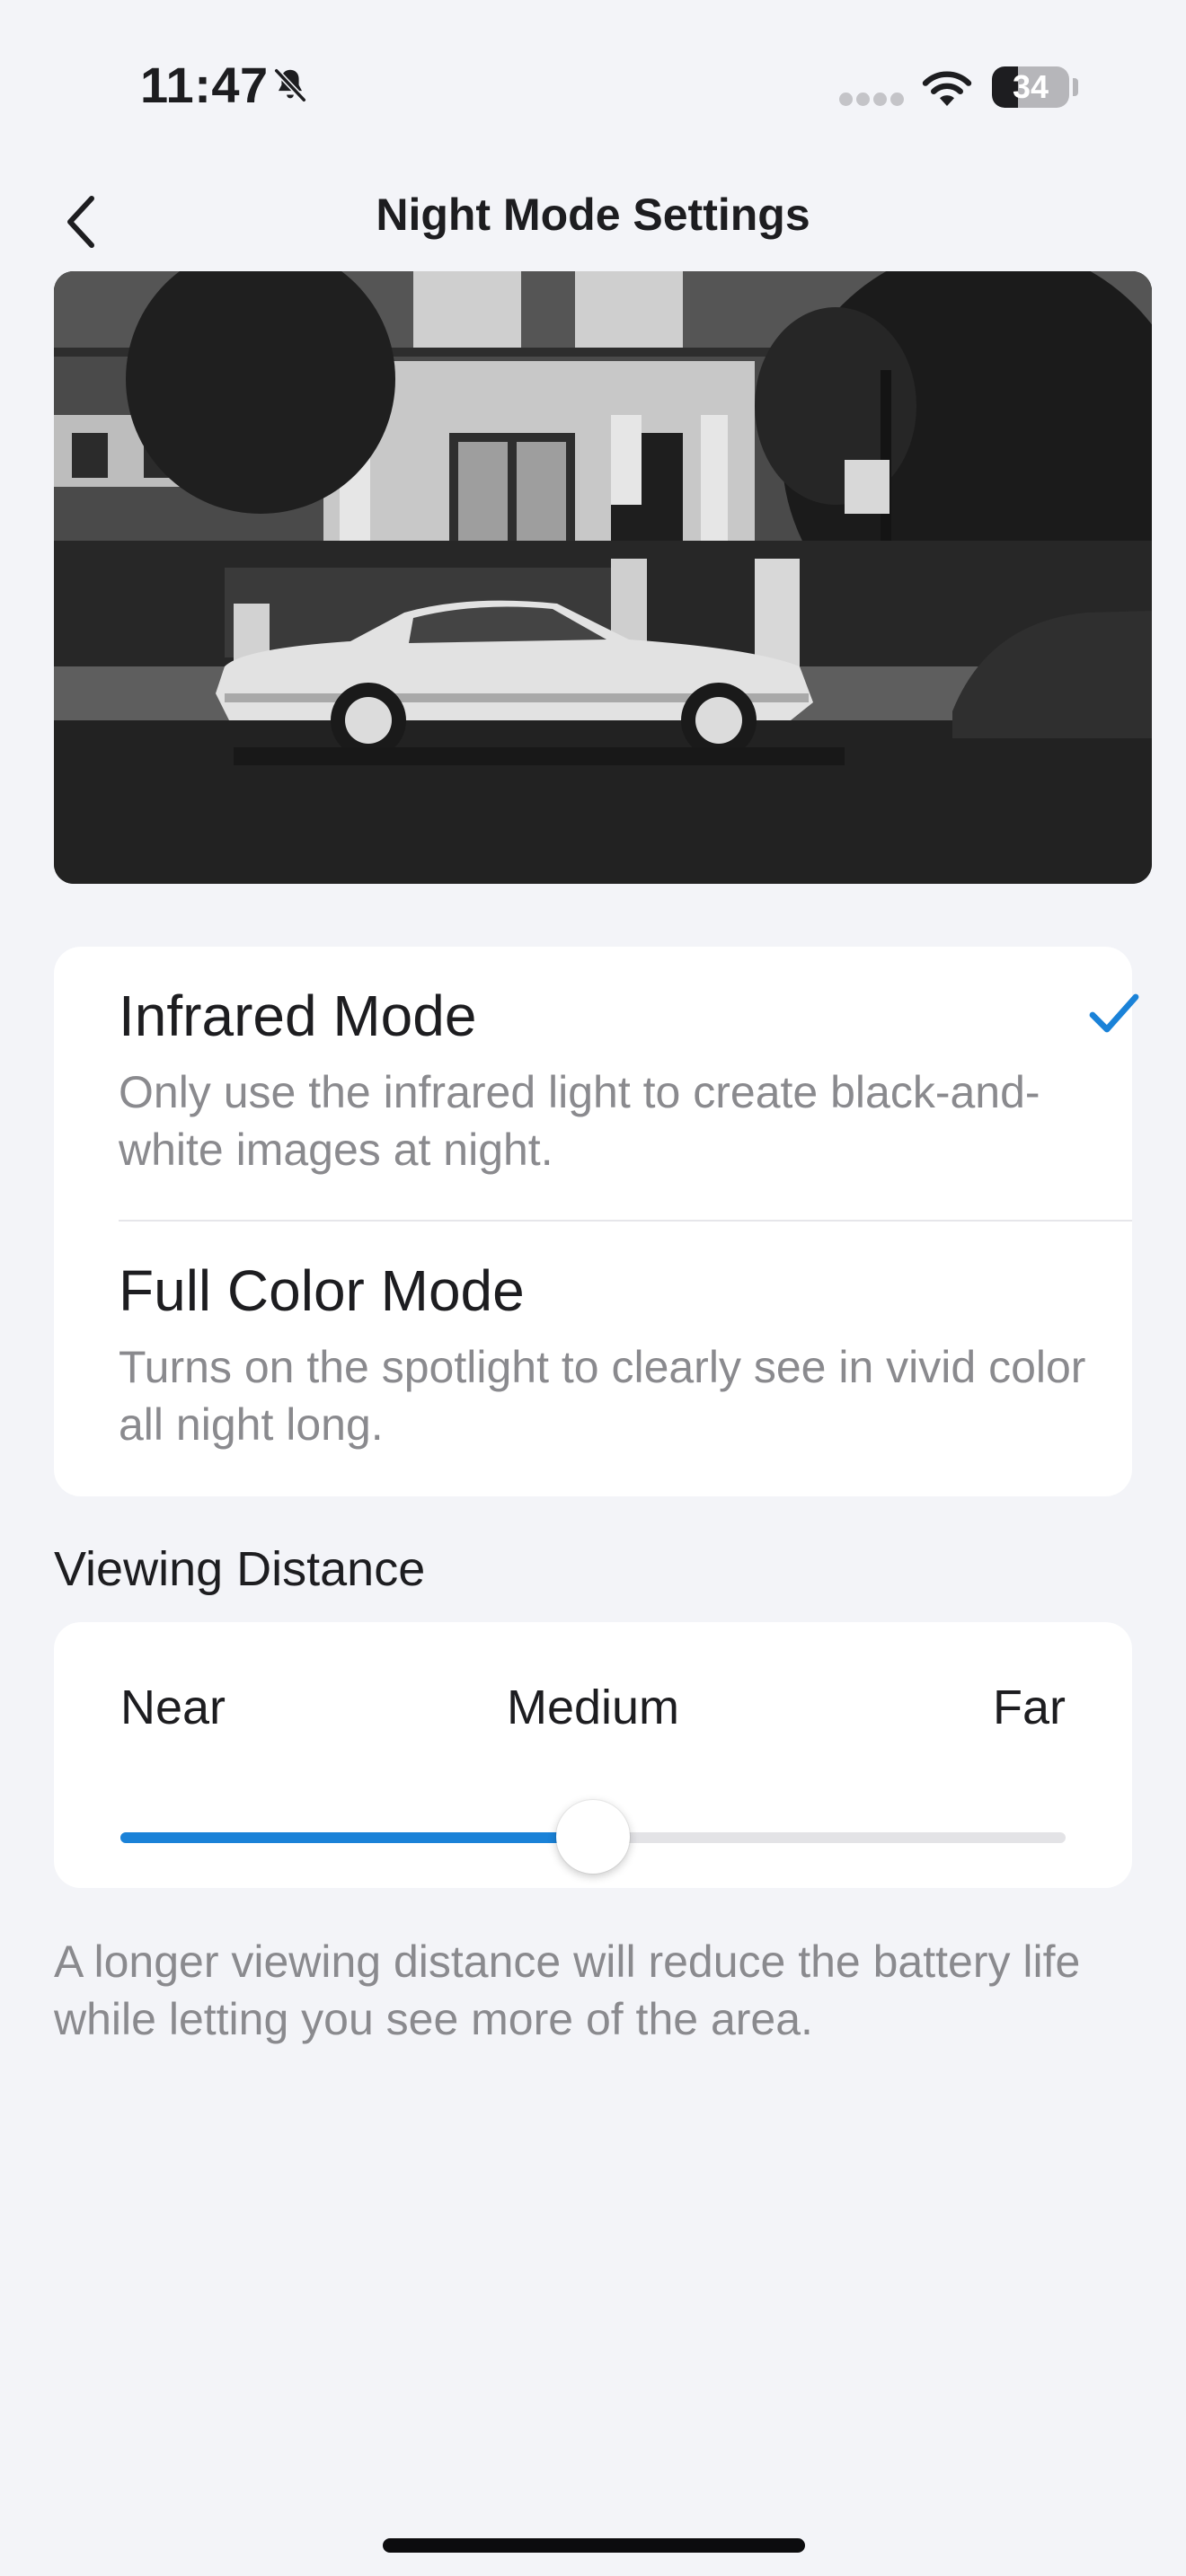 The width and height of the screenshot is (1186, 2576). I want to click on viewing-distance-card: Near Medium Far, so click(593, 1755).